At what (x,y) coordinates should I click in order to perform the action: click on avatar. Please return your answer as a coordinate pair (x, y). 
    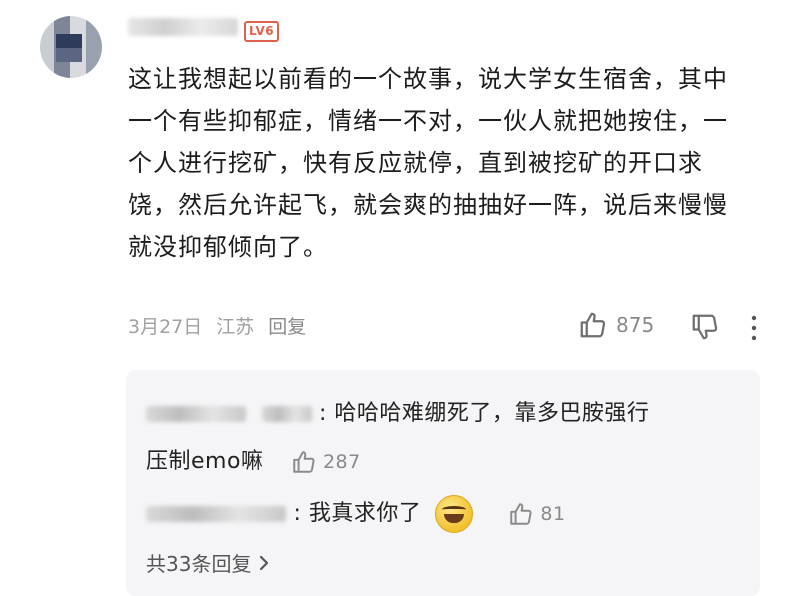
    Looking at the image, I should click on (71, 47).